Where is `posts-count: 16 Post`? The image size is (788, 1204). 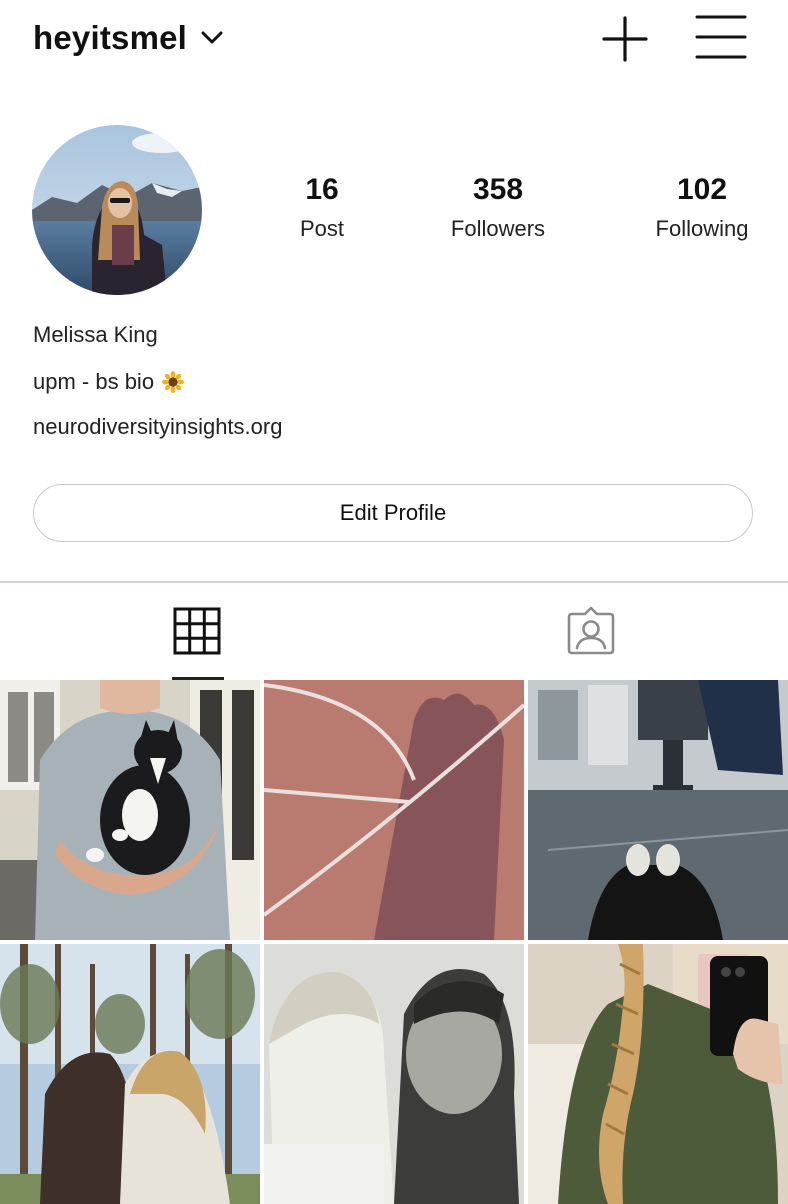 posts-count: 16 Post is located at coordinates (322, 206).